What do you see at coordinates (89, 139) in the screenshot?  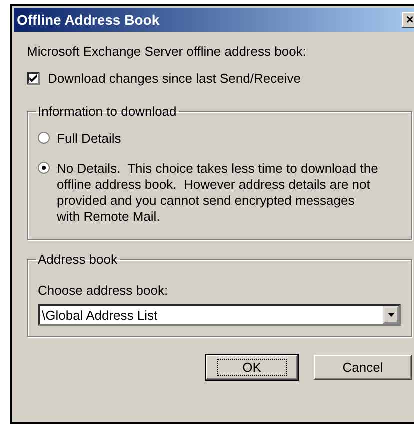 I see `radio-label: Full Details` at bounding box center [89, 139].